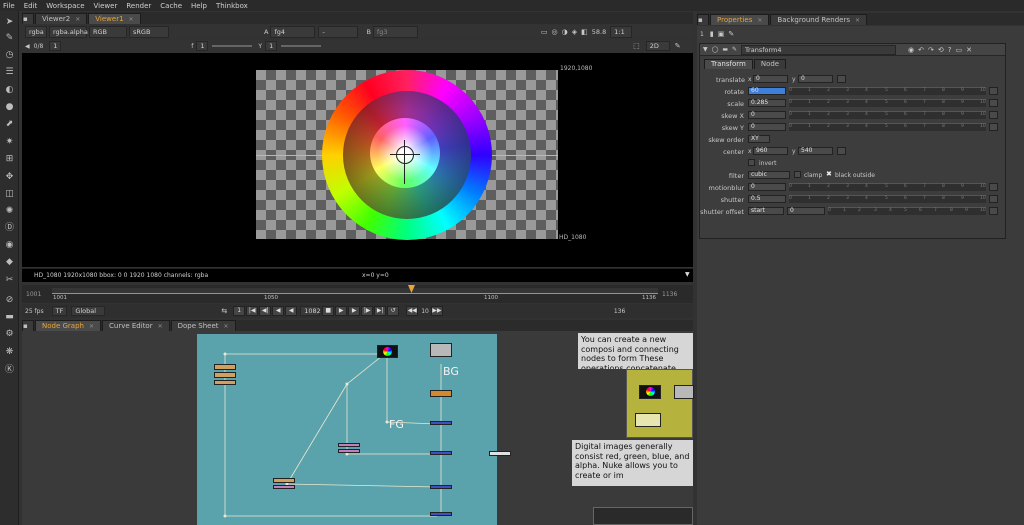 The width and height of the screenshot is (1024, 525). I want to click on next-frame-icon: ▶, so click(354, 311).